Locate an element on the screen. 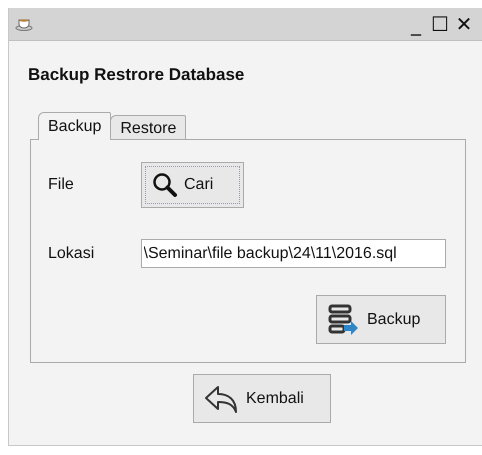  coffee-cup-icon is located at coordinates (24, 24).